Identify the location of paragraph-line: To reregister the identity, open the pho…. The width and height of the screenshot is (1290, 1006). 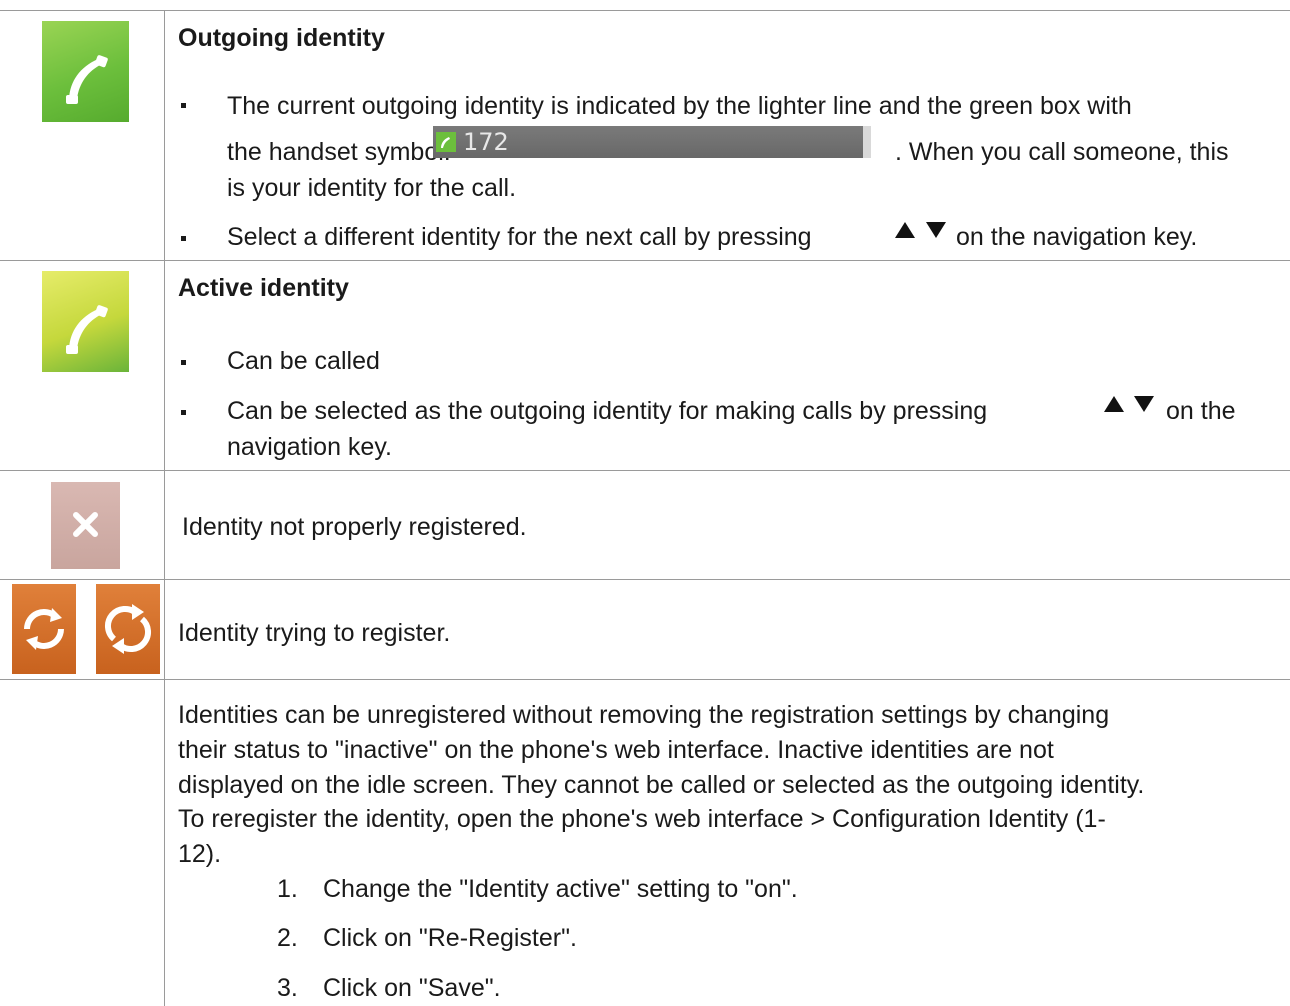
(642, 819).